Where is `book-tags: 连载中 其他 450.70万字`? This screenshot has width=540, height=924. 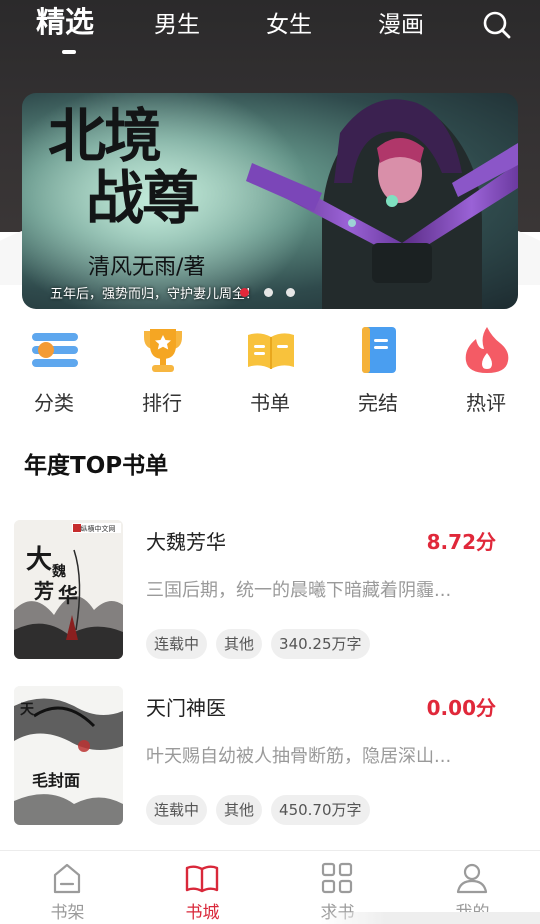
book-tags: 连载中 其他 450.70万字 is located at coordinates (262, 810).